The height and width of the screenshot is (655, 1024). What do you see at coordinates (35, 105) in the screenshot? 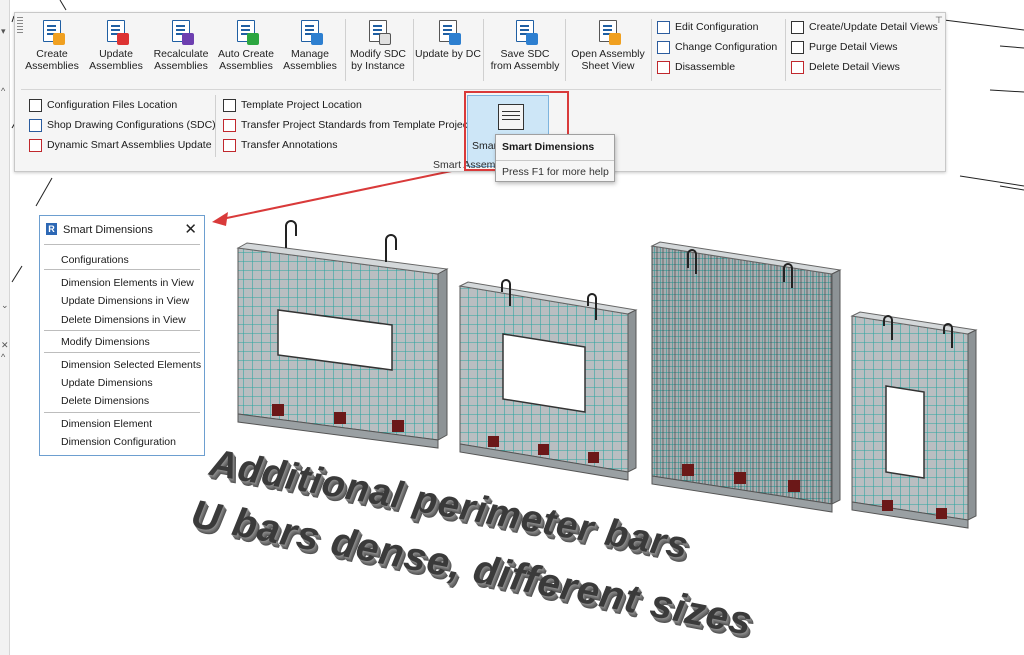
I see `gear-icon` at bounding box center [35, 105].